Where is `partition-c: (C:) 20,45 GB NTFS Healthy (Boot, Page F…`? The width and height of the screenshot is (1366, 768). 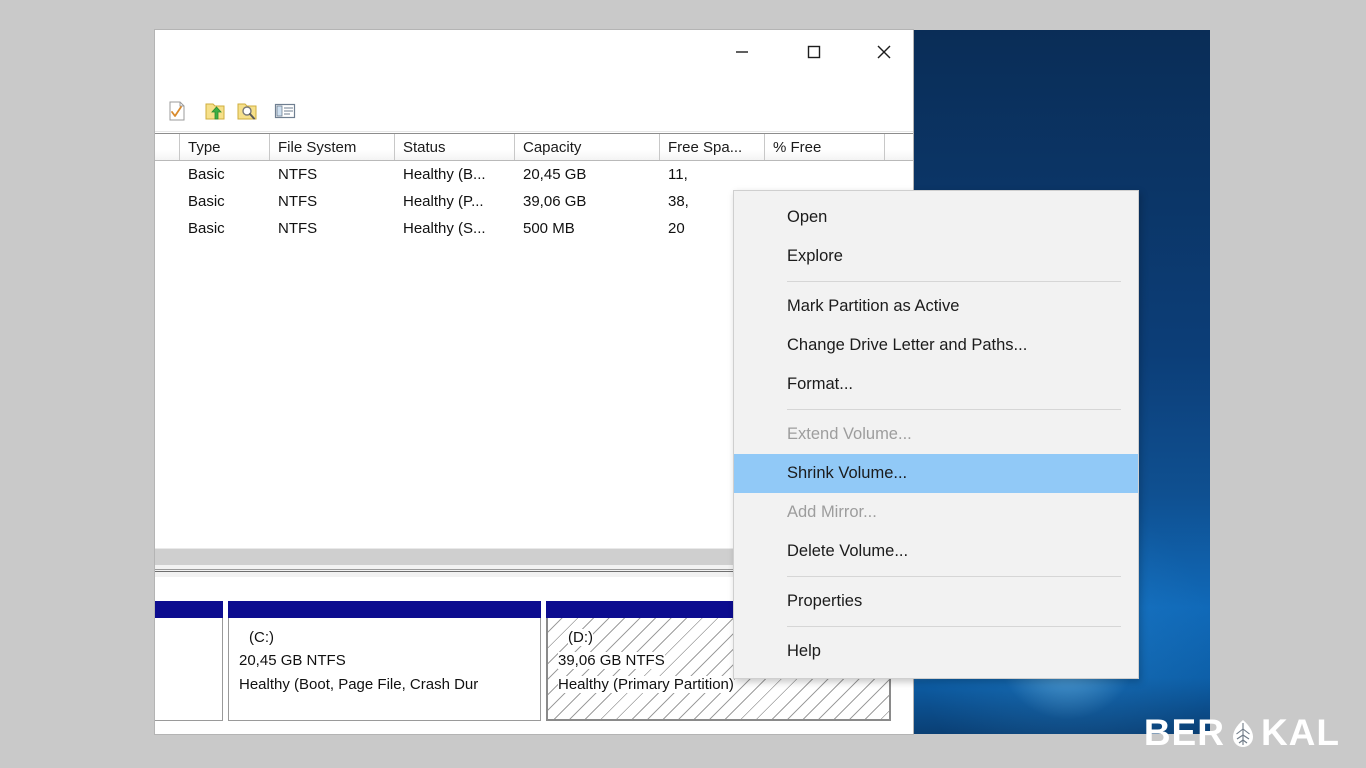 partition-c: (C:) 20,45 GB NTFS Healthy (Boot, Page F… is located at coordinates (384, 661).